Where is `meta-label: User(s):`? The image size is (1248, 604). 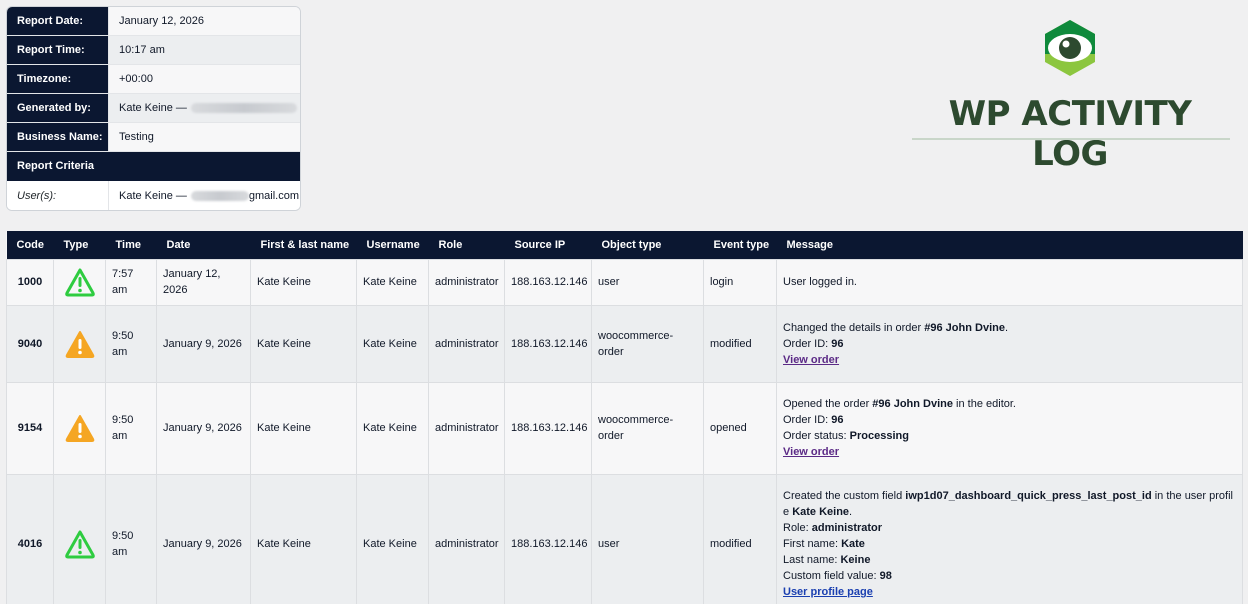
meta-label: User(s): is located at coordinates (57, 195).